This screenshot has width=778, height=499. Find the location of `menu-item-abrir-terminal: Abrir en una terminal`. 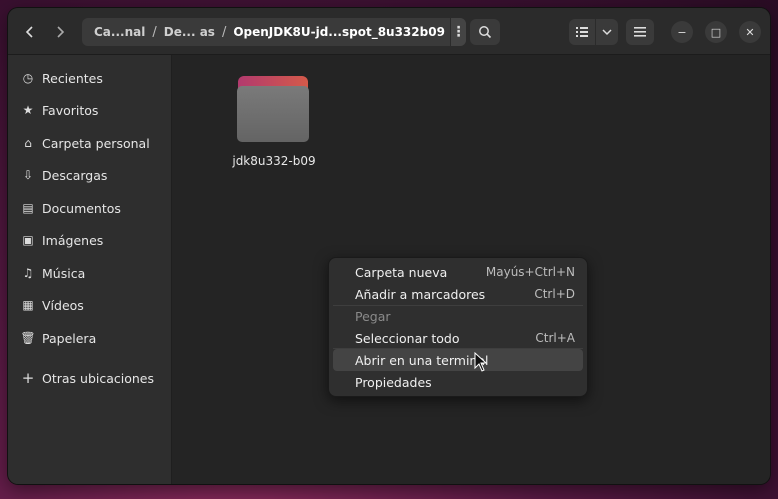

menu-item-abrir-terminal: Abrir en una terminal is located at coordinates (458, 360).